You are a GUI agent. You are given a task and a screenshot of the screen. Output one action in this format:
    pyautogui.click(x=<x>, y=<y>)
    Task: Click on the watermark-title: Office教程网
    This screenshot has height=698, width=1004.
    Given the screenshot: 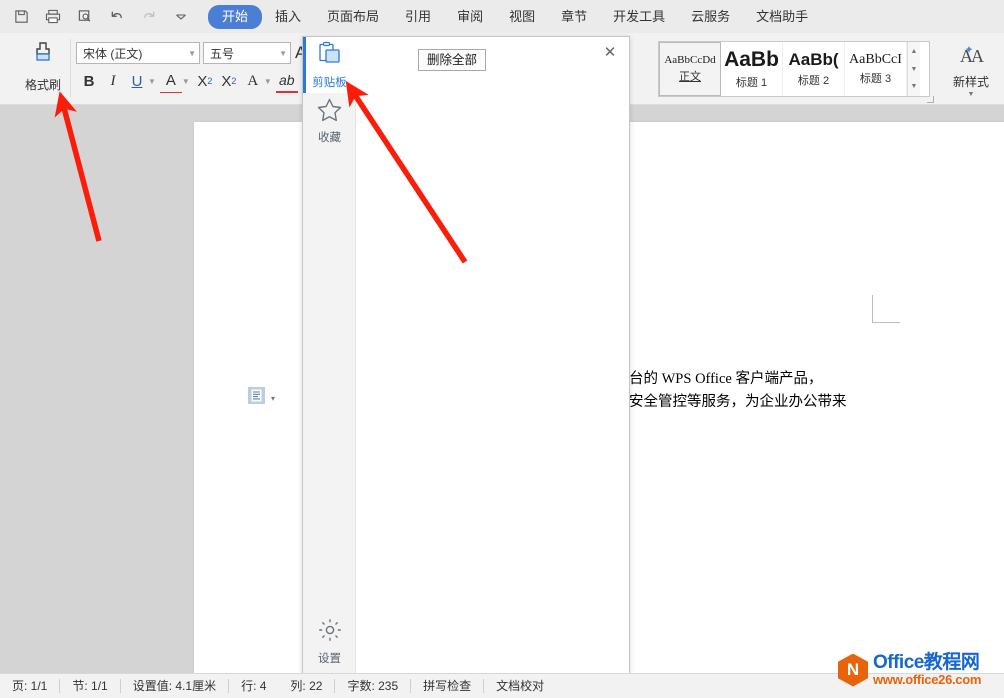 What is the action you would take?
    pyautogui.click(x=926, y=663)
    